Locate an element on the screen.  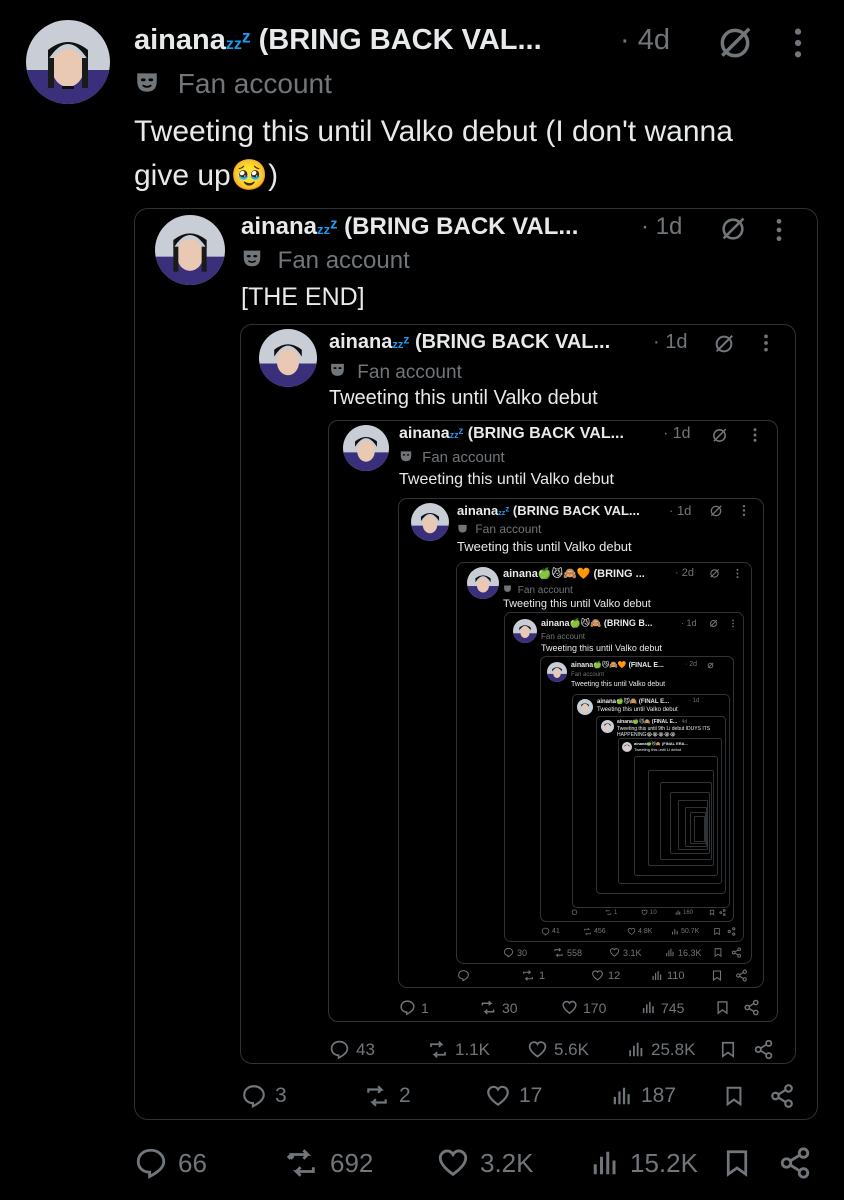
action-bar: 30 558 3.1K 16.3K is located at coordinates (623, 954).